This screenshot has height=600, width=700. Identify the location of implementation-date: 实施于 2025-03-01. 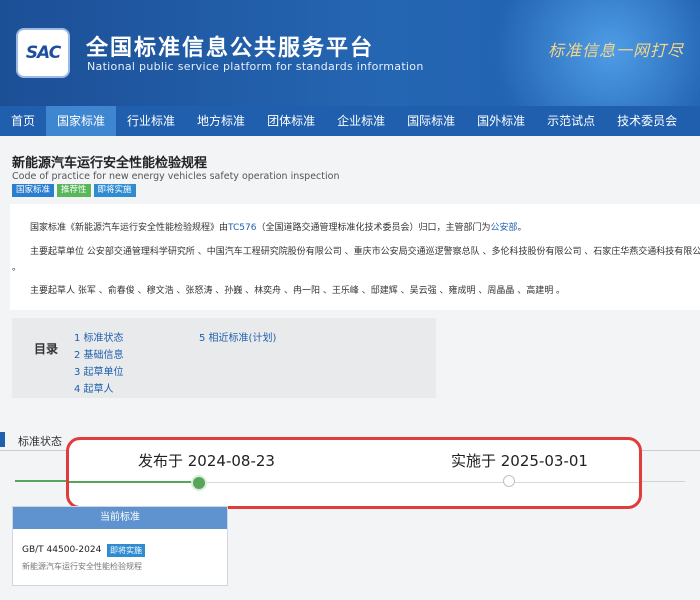
(519, 461).